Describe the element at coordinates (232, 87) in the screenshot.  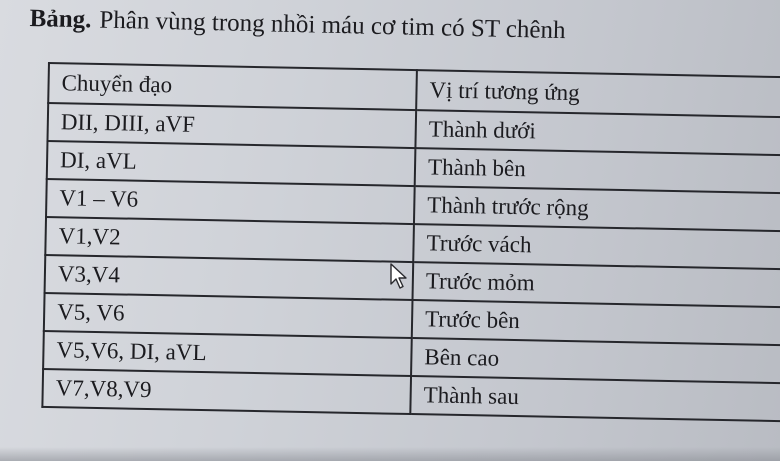
I see `header-lead: Chuyển đạo` at that location.